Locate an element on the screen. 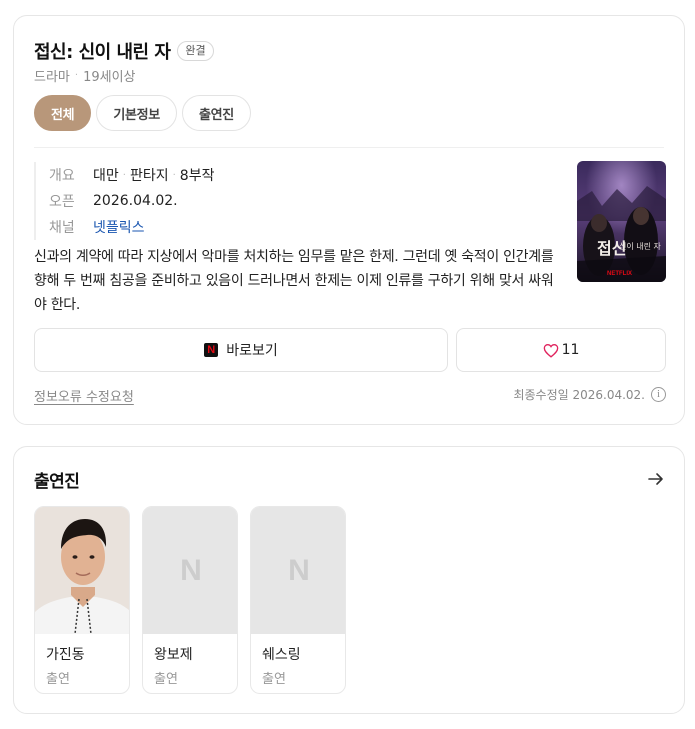 This screenshot has height=729, width=695. cast-name: 가진동 is located at coordinates (65, 655).